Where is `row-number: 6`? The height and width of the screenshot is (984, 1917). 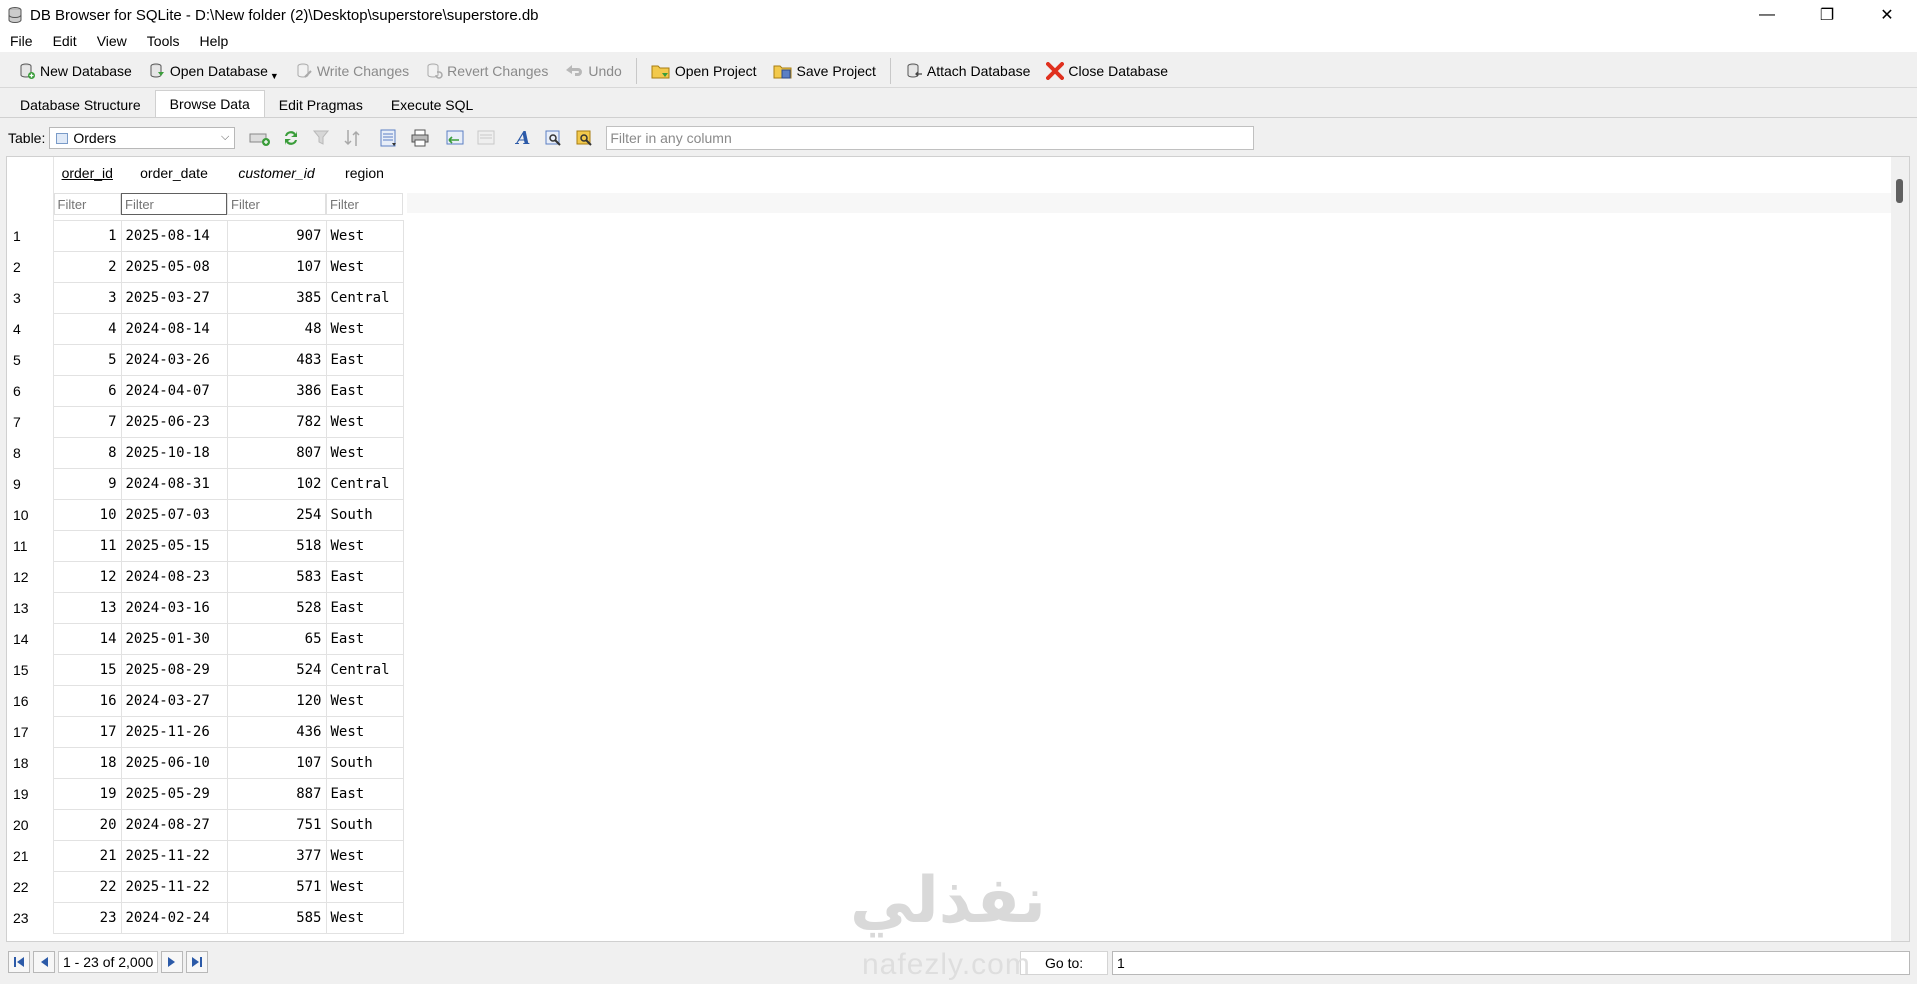 row-number: 6 is located at coordinates (30, 390).